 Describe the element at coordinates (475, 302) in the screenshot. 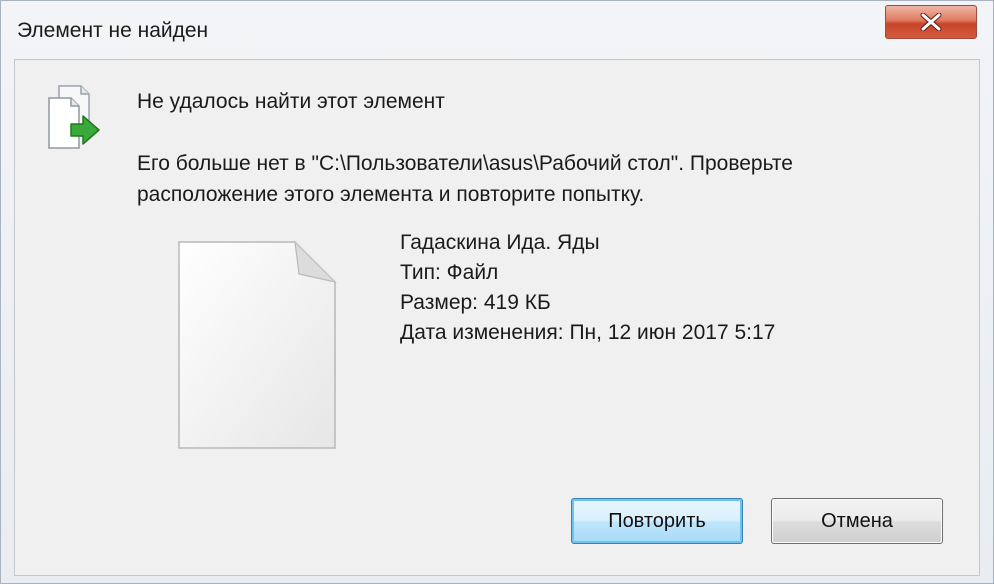

I see `file-size: Размер: 419 КБ` at that location.